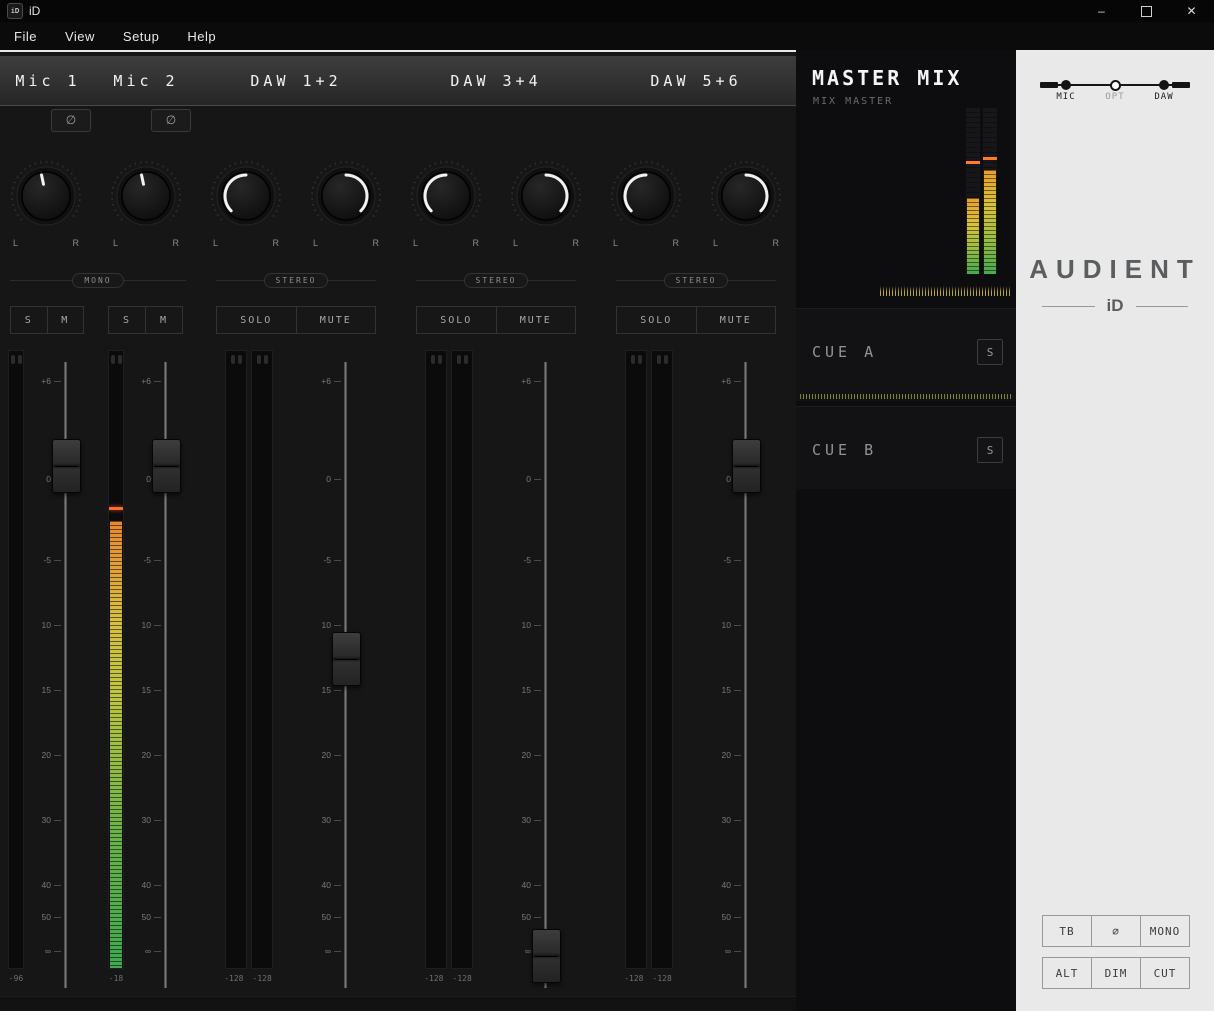 The width and height of the screenshot is (1214, 1011). Describe the element at coordinates (973, 191) in the screenshot. I see `master-meter-left` at that location.